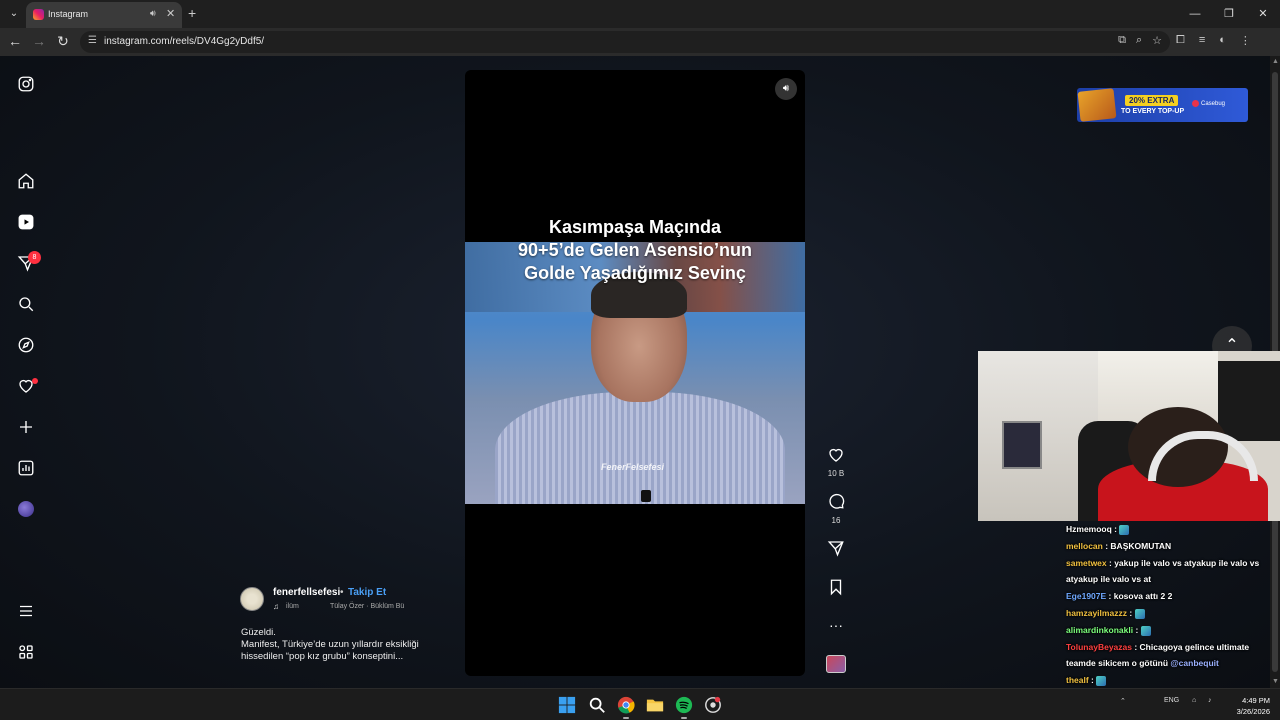 Image resolution: width=1280 pixels, height=720 pixels. I want to click on chat-username: alimardinkonakli, so click(1100, 629).